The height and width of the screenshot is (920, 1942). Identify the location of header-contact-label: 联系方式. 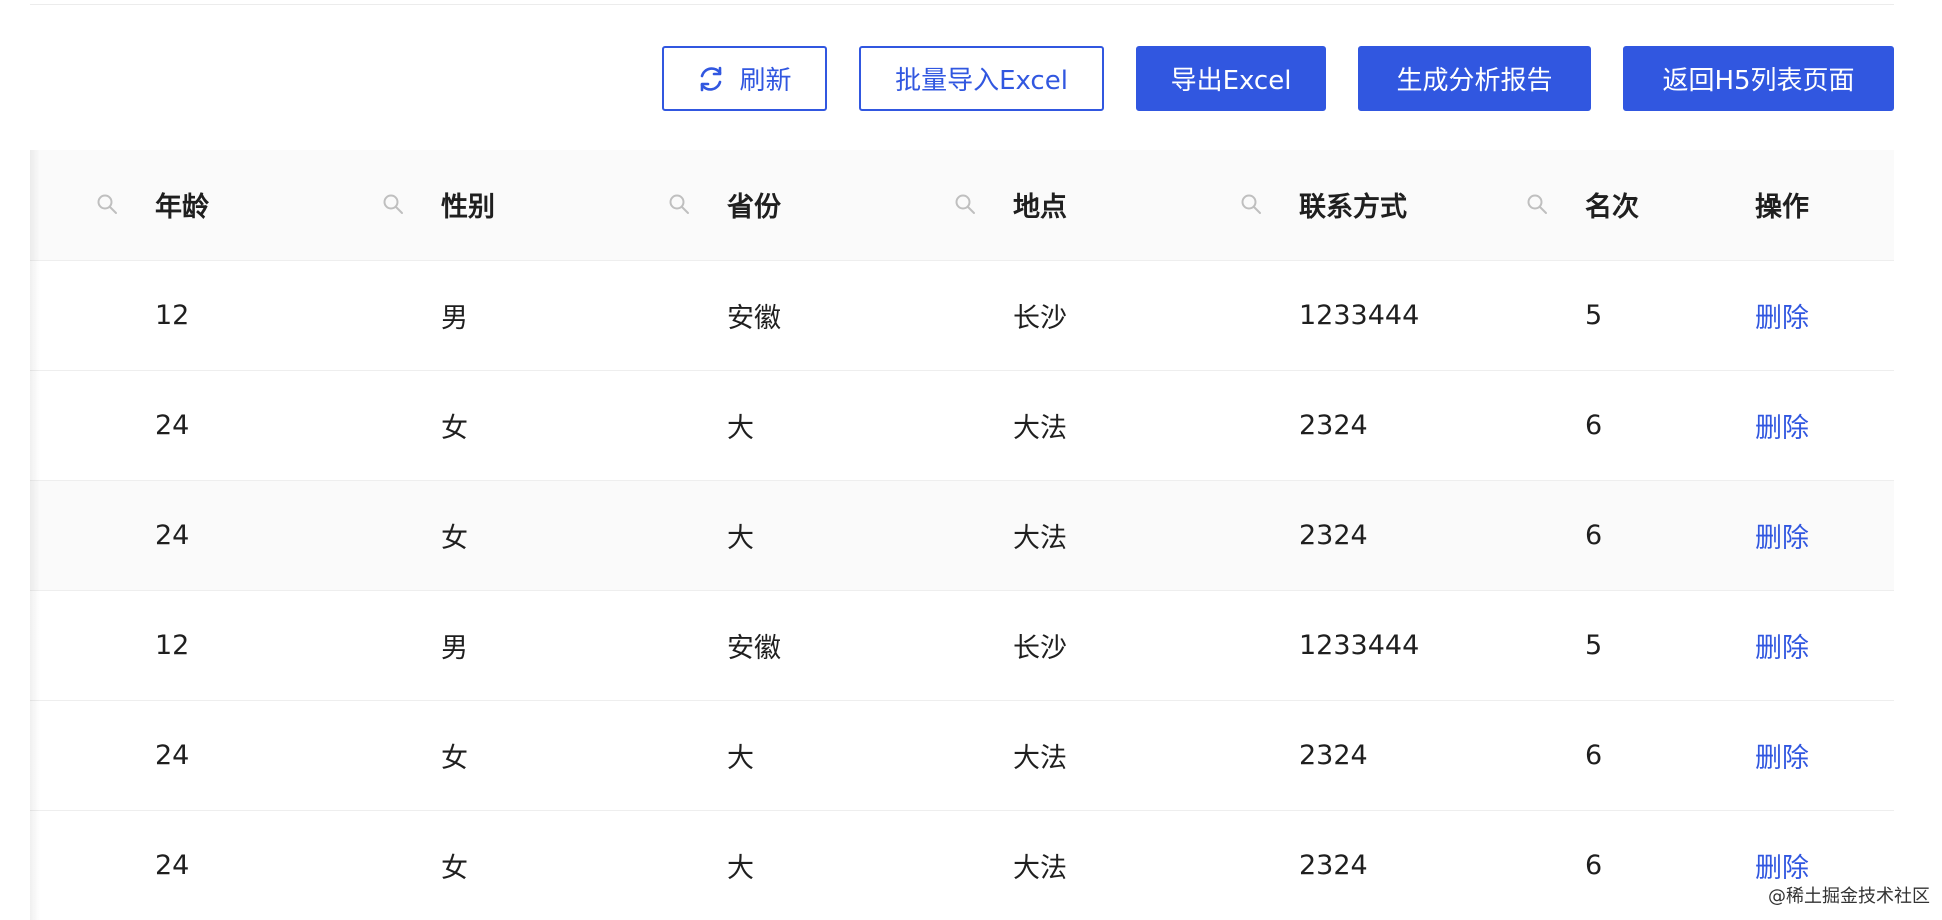
(1353, 208).